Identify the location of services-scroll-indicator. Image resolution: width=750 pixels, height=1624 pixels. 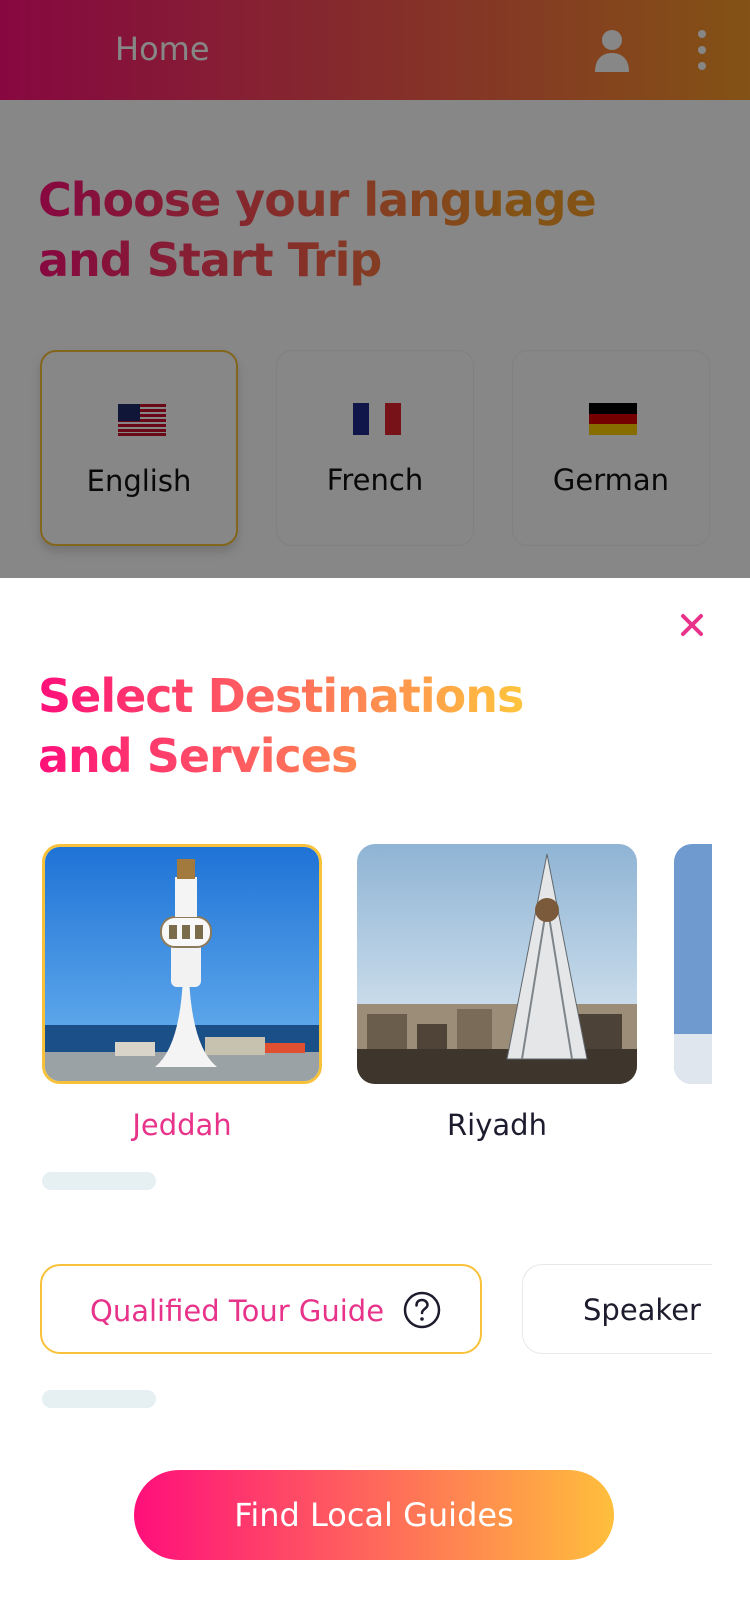
(99, 1399).